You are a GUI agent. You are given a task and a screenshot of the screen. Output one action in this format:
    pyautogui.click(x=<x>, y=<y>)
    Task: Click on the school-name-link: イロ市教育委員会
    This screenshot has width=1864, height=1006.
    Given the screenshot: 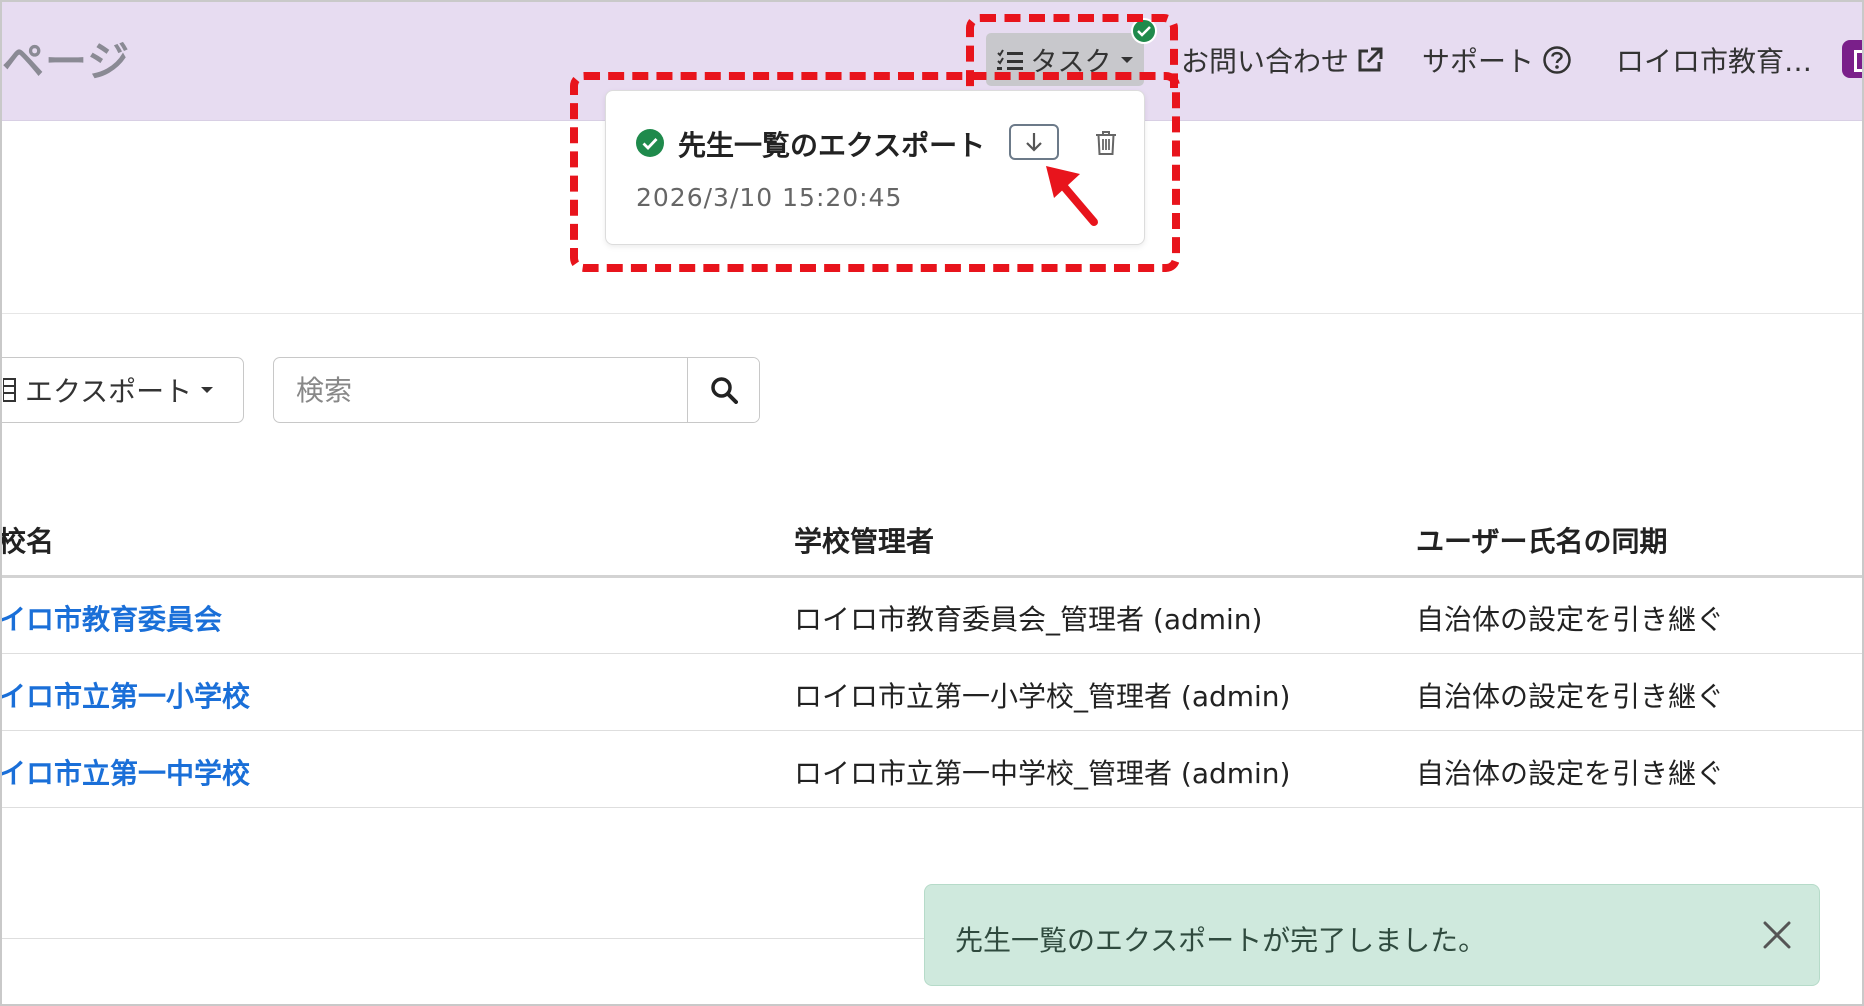 What is the action you would take?
    pyautogui.click(x=112, y=618)
    